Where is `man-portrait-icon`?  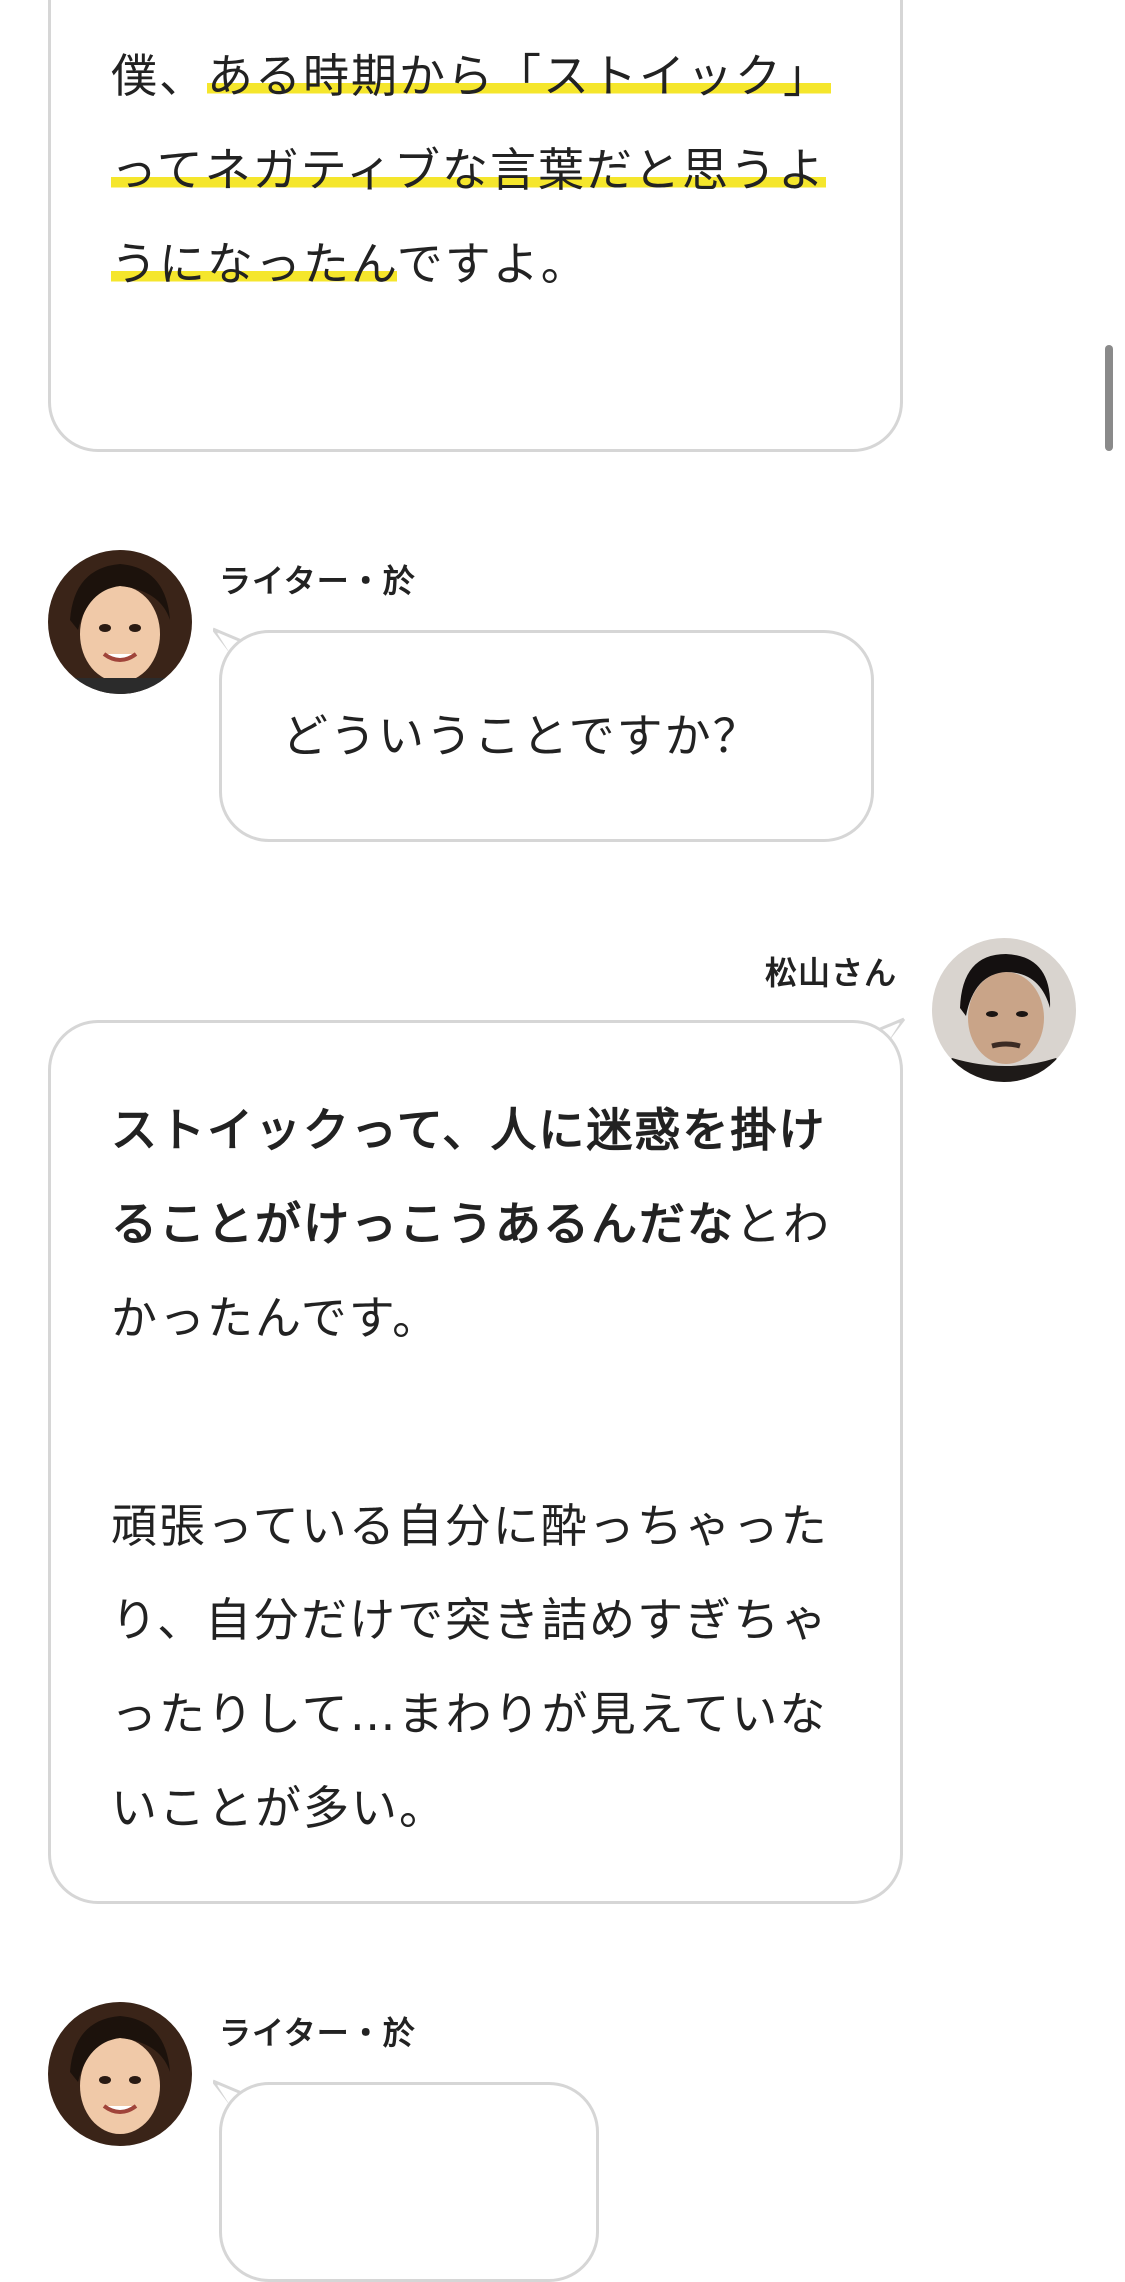
man-portrait-icon is located at coordinates (1004, 1010).